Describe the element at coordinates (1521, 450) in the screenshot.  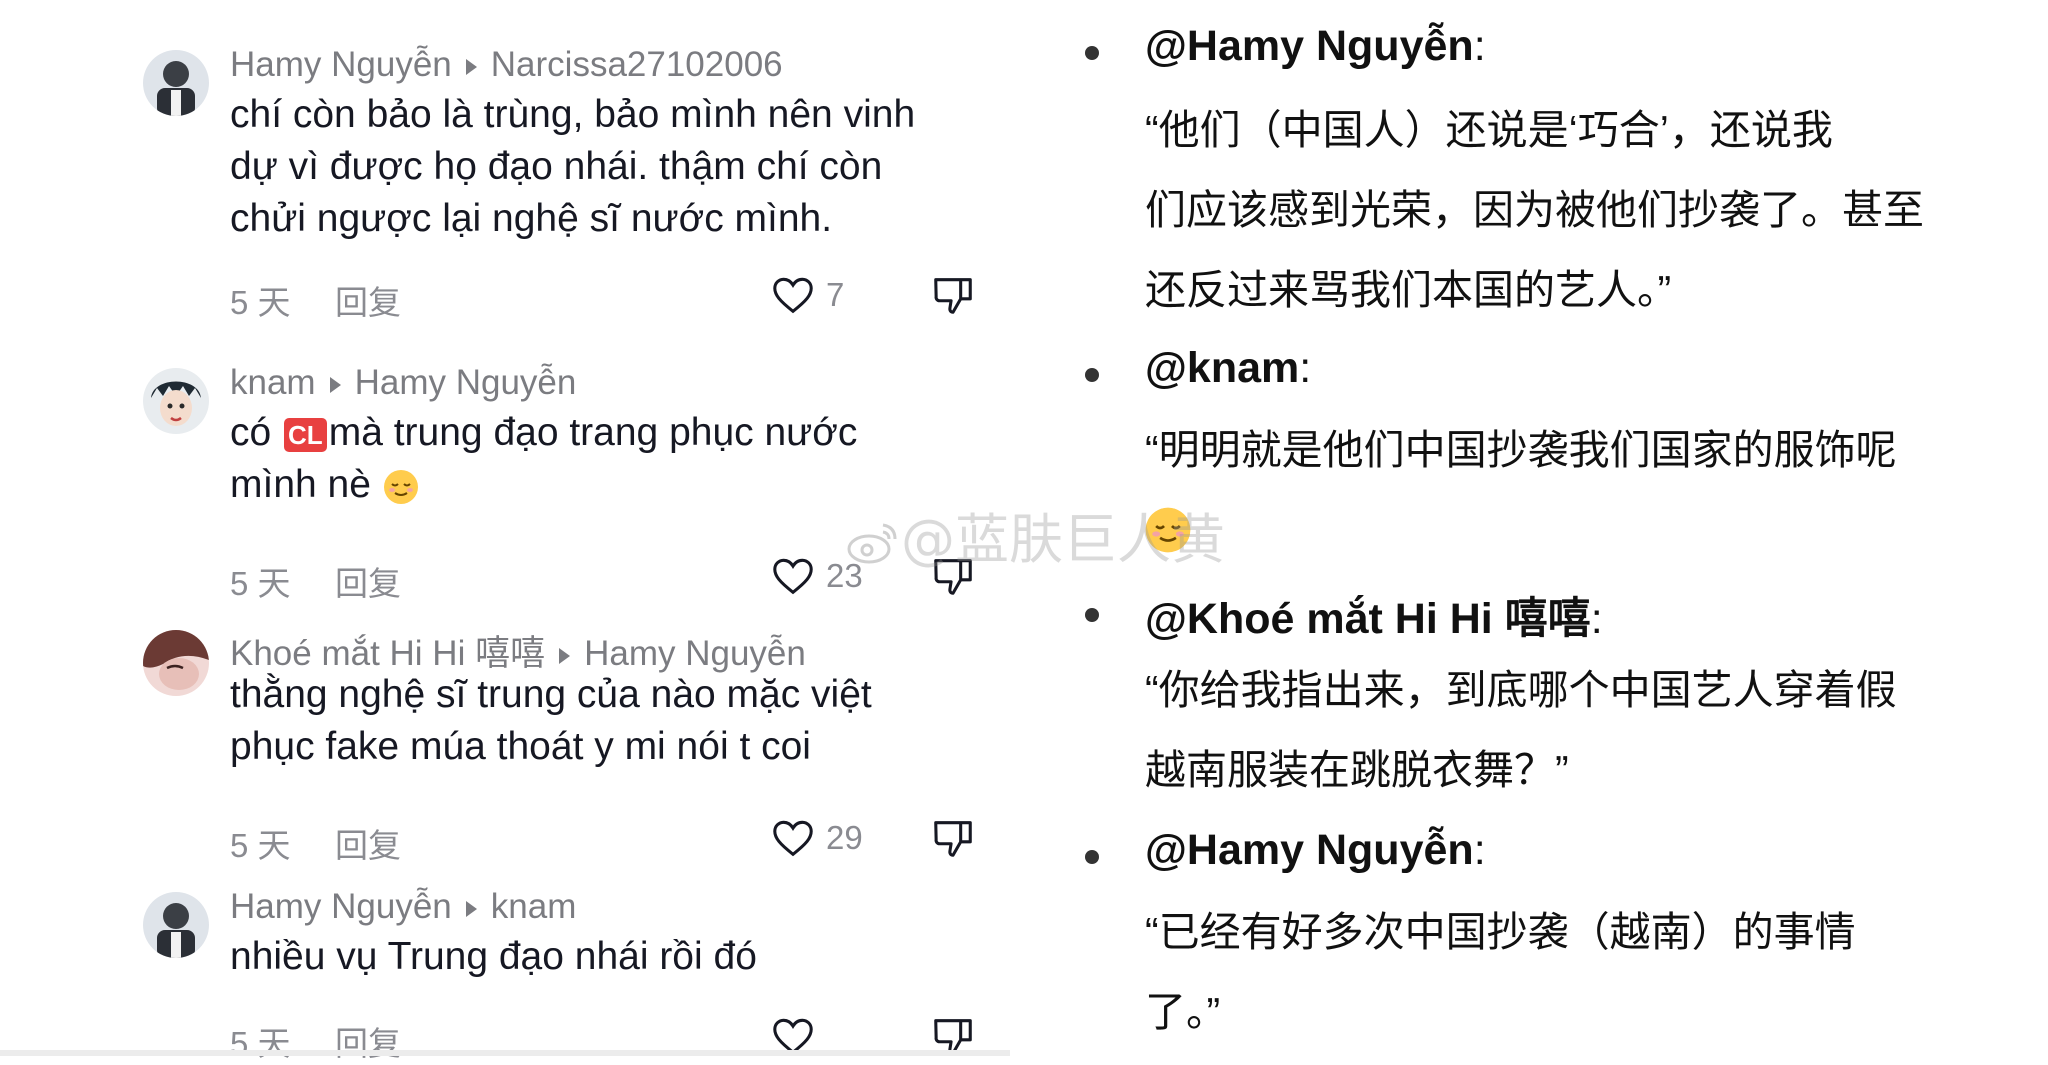
I see `quote-line: “明明就是他们中国抄袭我们国家的服饰呢` at that location.